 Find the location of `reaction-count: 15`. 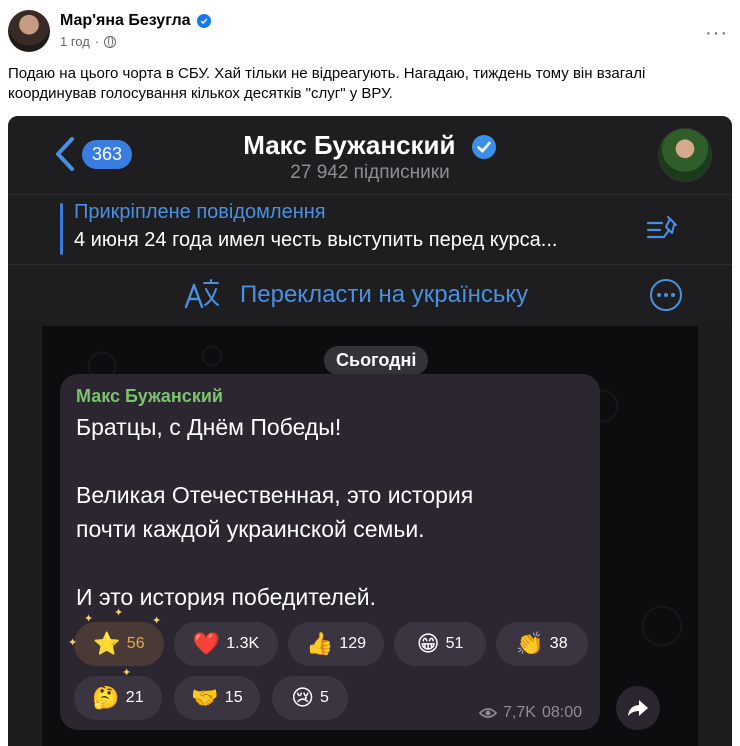

reaction-count: 15 is located at coordinates (233, 697).